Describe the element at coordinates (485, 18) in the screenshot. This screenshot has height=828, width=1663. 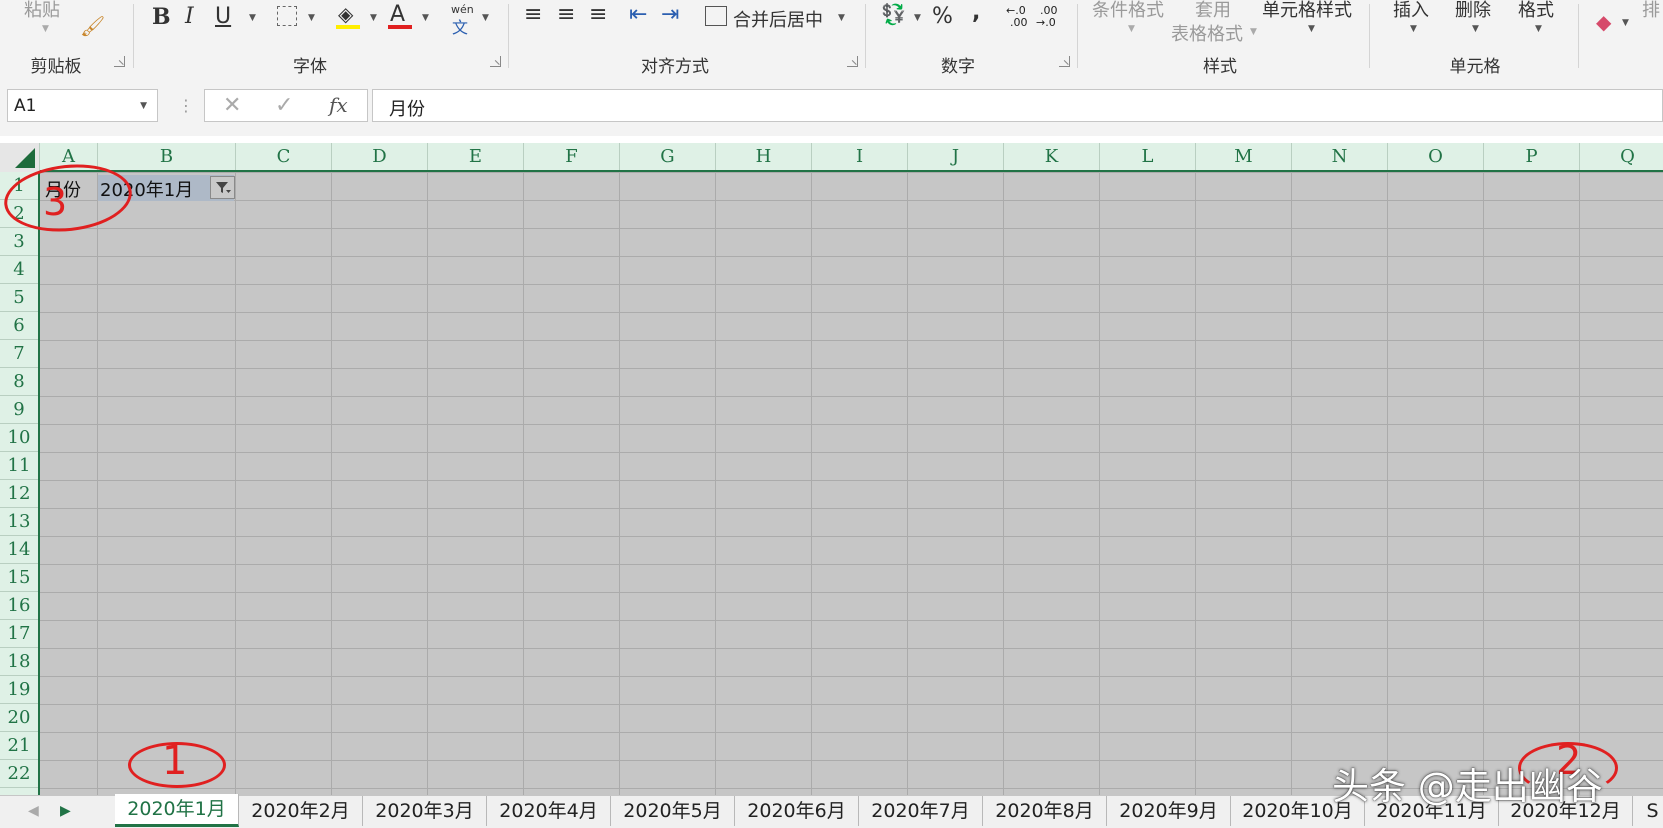
I see `phonetic-dropdown-caret: ▼` at that location.